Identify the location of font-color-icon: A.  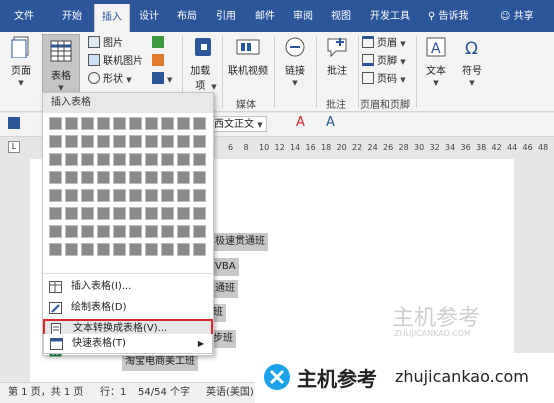
(300, 122).